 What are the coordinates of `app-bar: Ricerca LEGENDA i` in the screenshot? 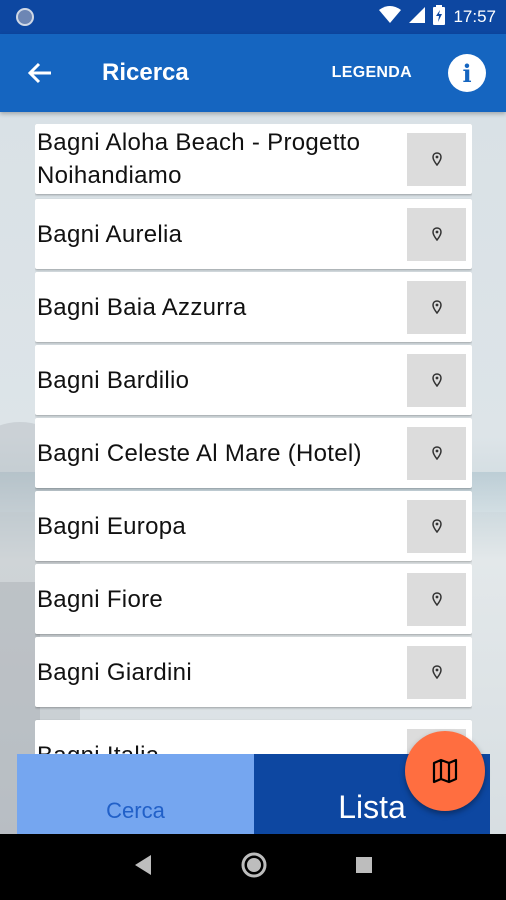 It's located at (253, 73).